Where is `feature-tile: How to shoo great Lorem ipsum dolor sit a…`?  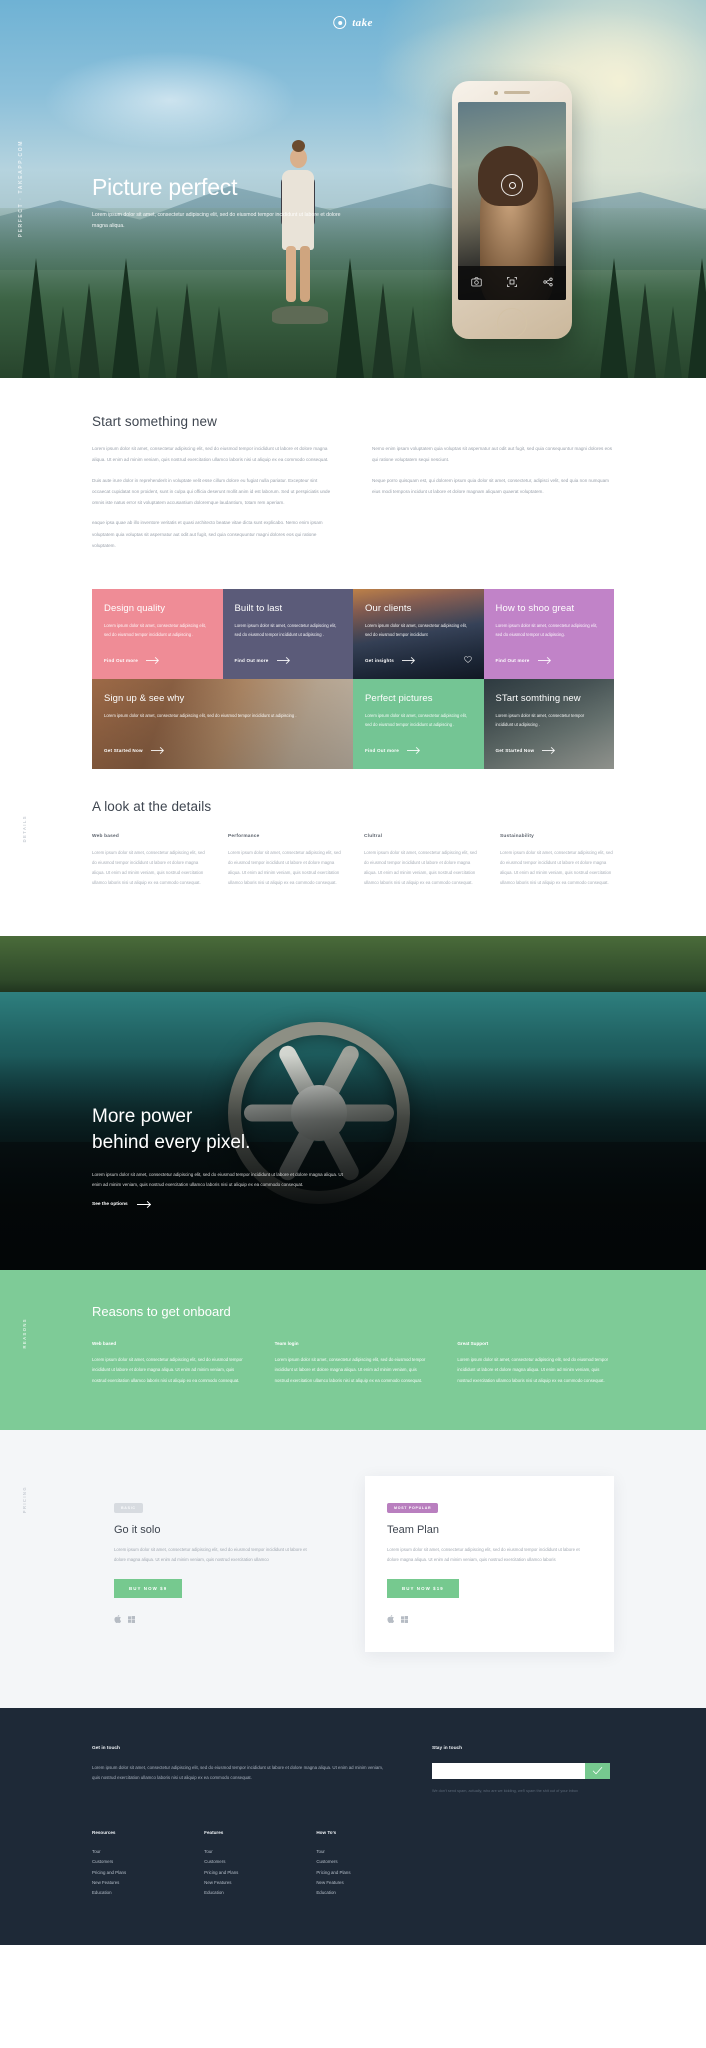
feature-tile: How to shoo great Lorem ipsum dolor sit a… is located at coordinates (548, 634).